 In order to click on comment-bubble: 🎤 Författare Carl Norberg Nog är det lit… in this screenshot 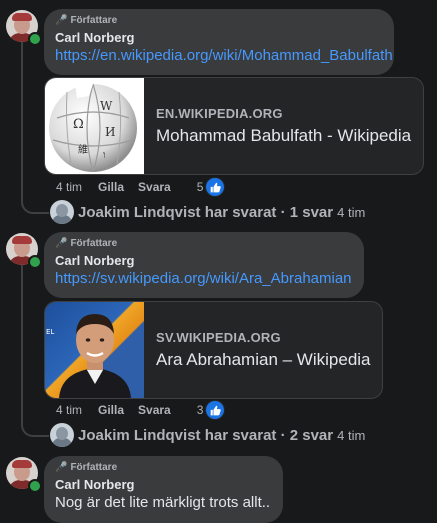, I will do `click(163, 489)`.